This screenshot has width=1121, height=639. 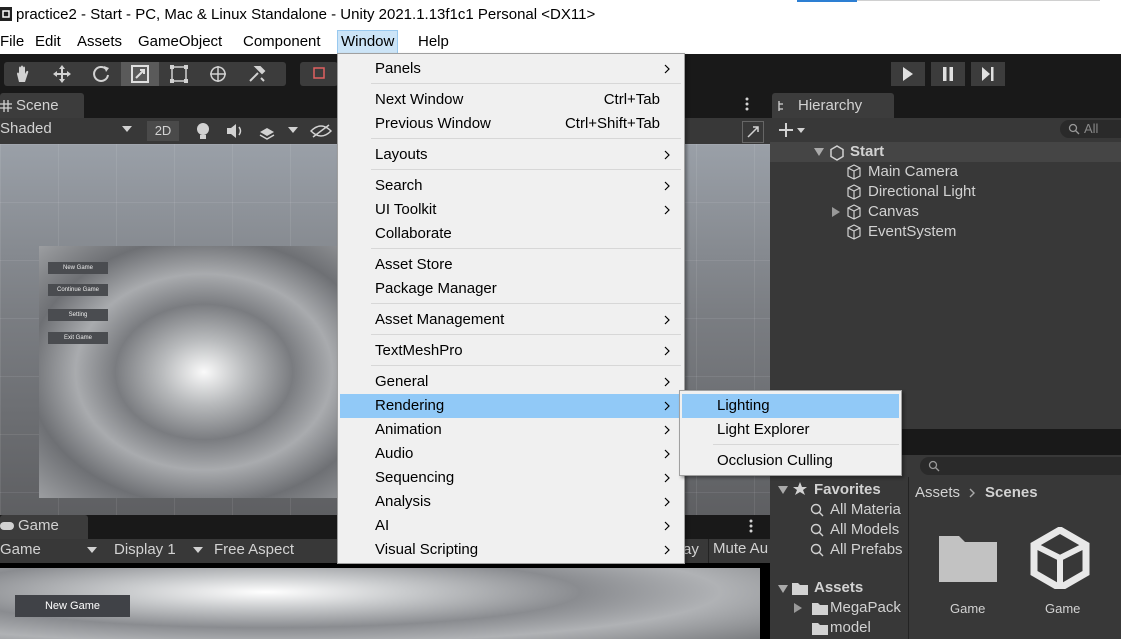 I want to click on menu-gameobject: GameObject, so click(x=180, y=42).